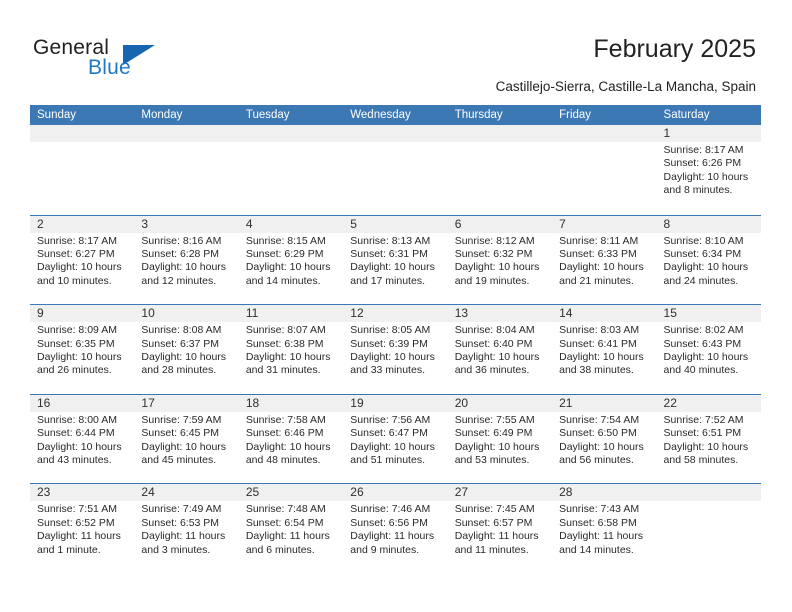  I want to click on day-detail-line: and 10 minutes., so click(74, 280).